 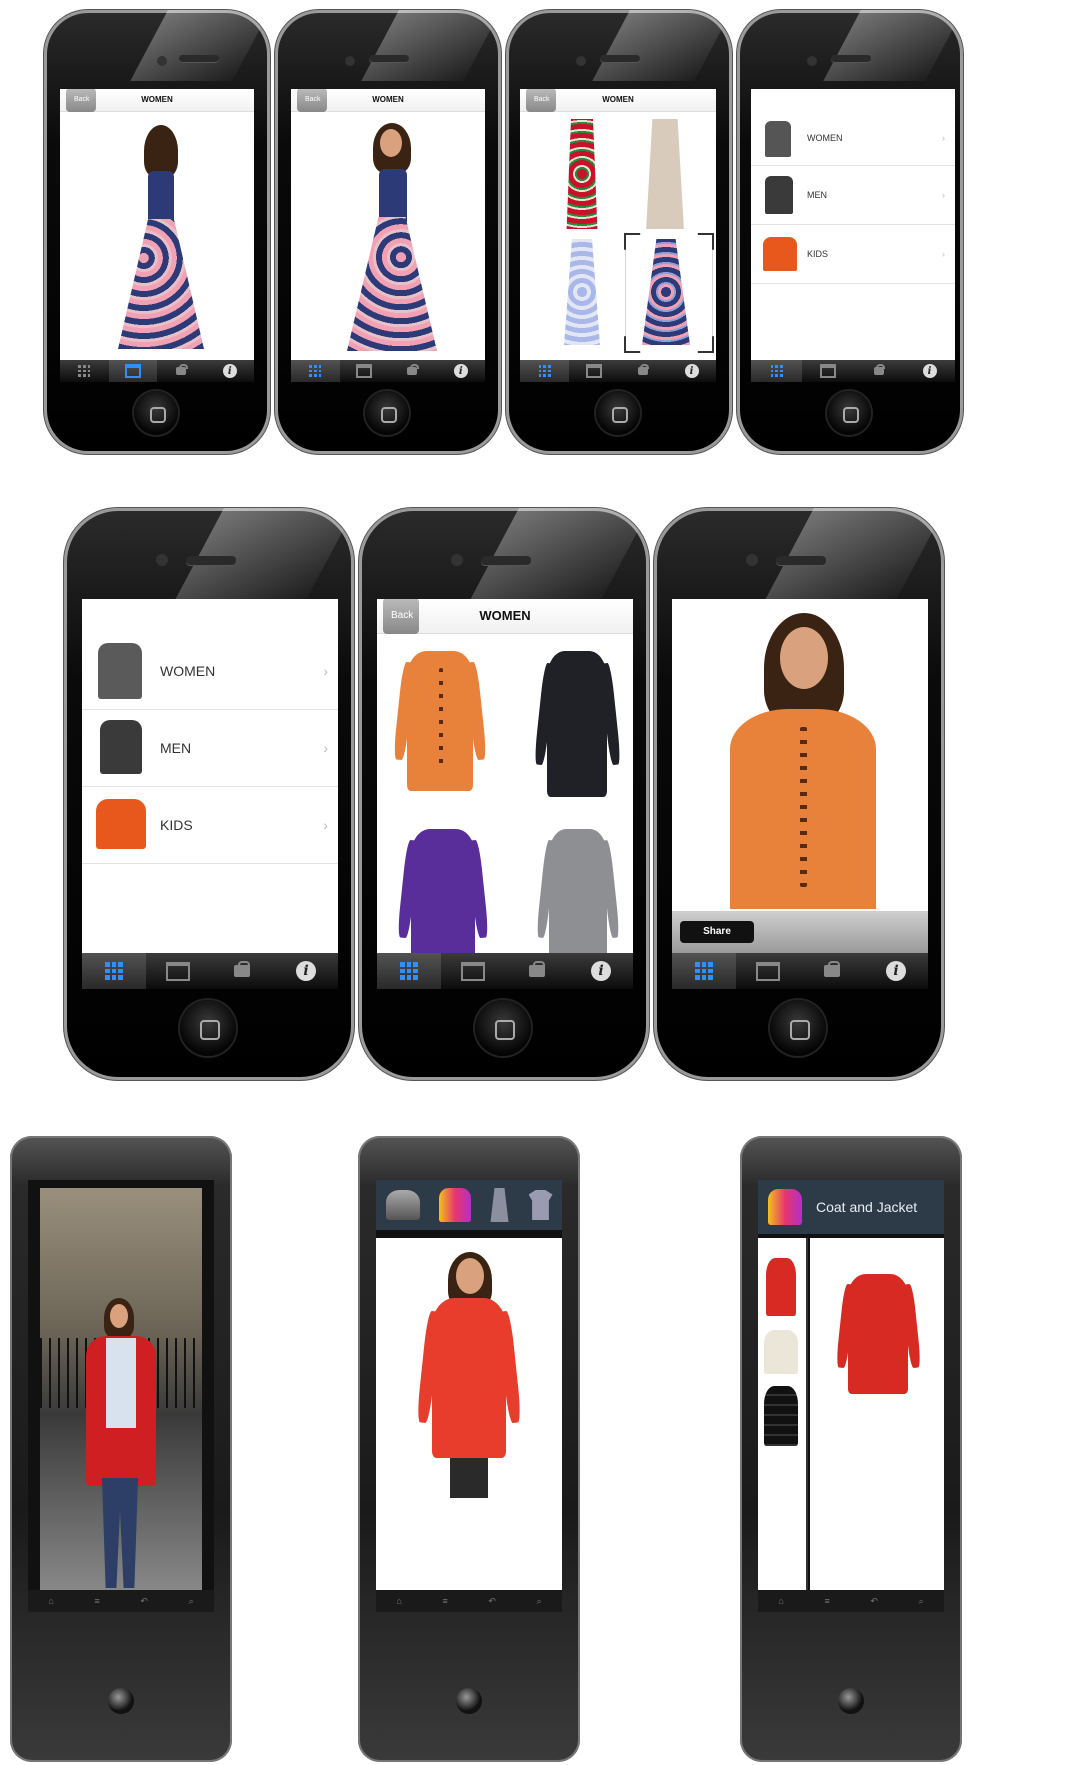 What do you see at coordinates (943, 254) in the screenshot?
I see `chevron-right-icon: ›` at bounding box center [943, 254].